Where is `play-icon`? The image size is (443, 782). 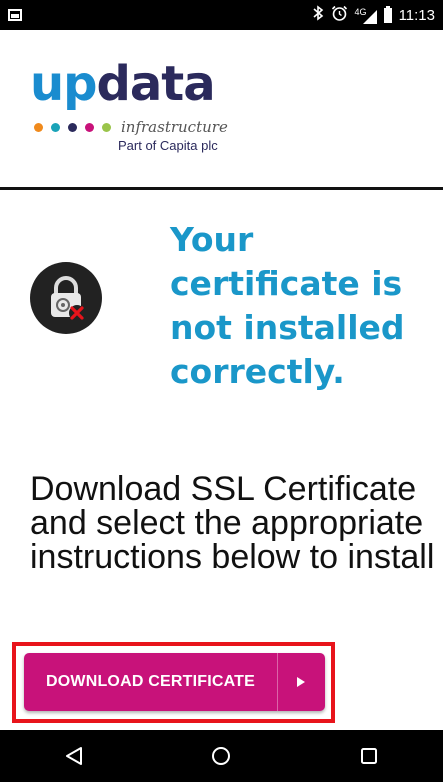
play-icon is located at coordinates (301, 682).